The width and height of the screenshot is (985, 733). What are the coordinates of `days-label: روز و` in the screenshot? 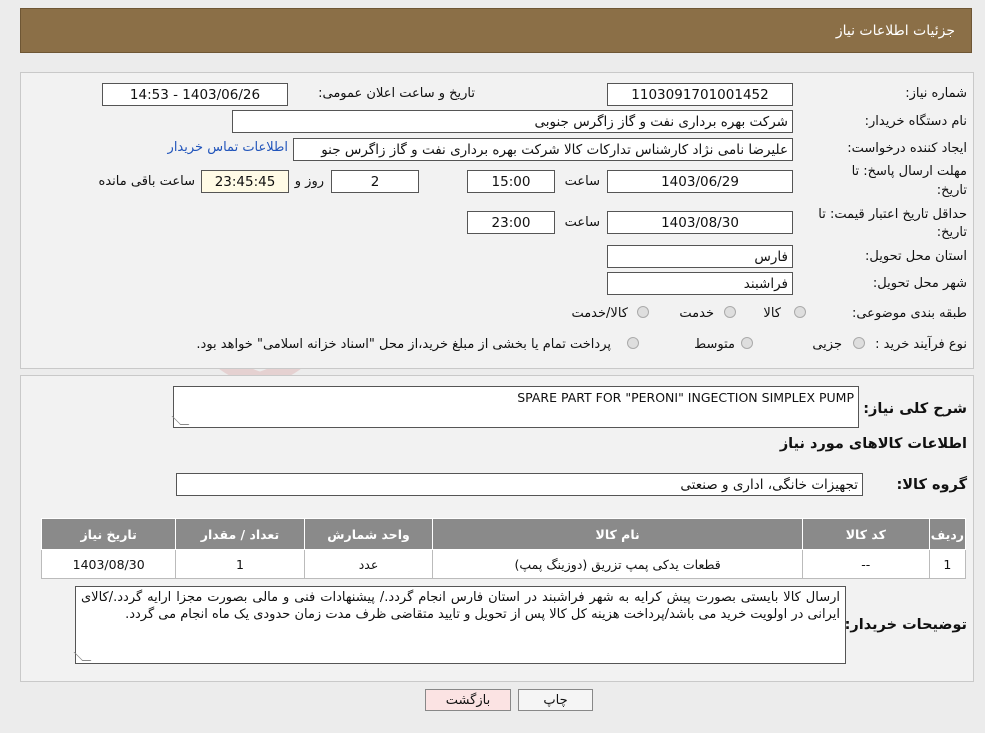 It's located at (309, 181).